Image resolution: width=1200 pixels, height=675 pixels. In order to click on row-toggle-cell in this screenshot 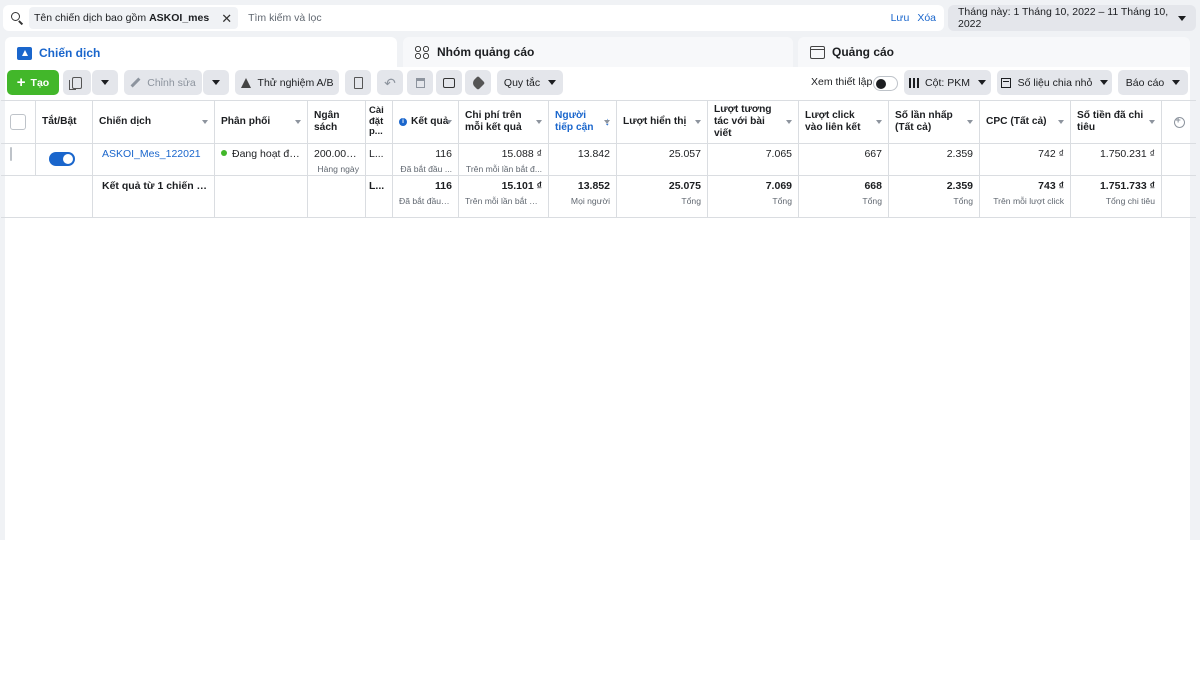, I will do `click(64, 159)`.